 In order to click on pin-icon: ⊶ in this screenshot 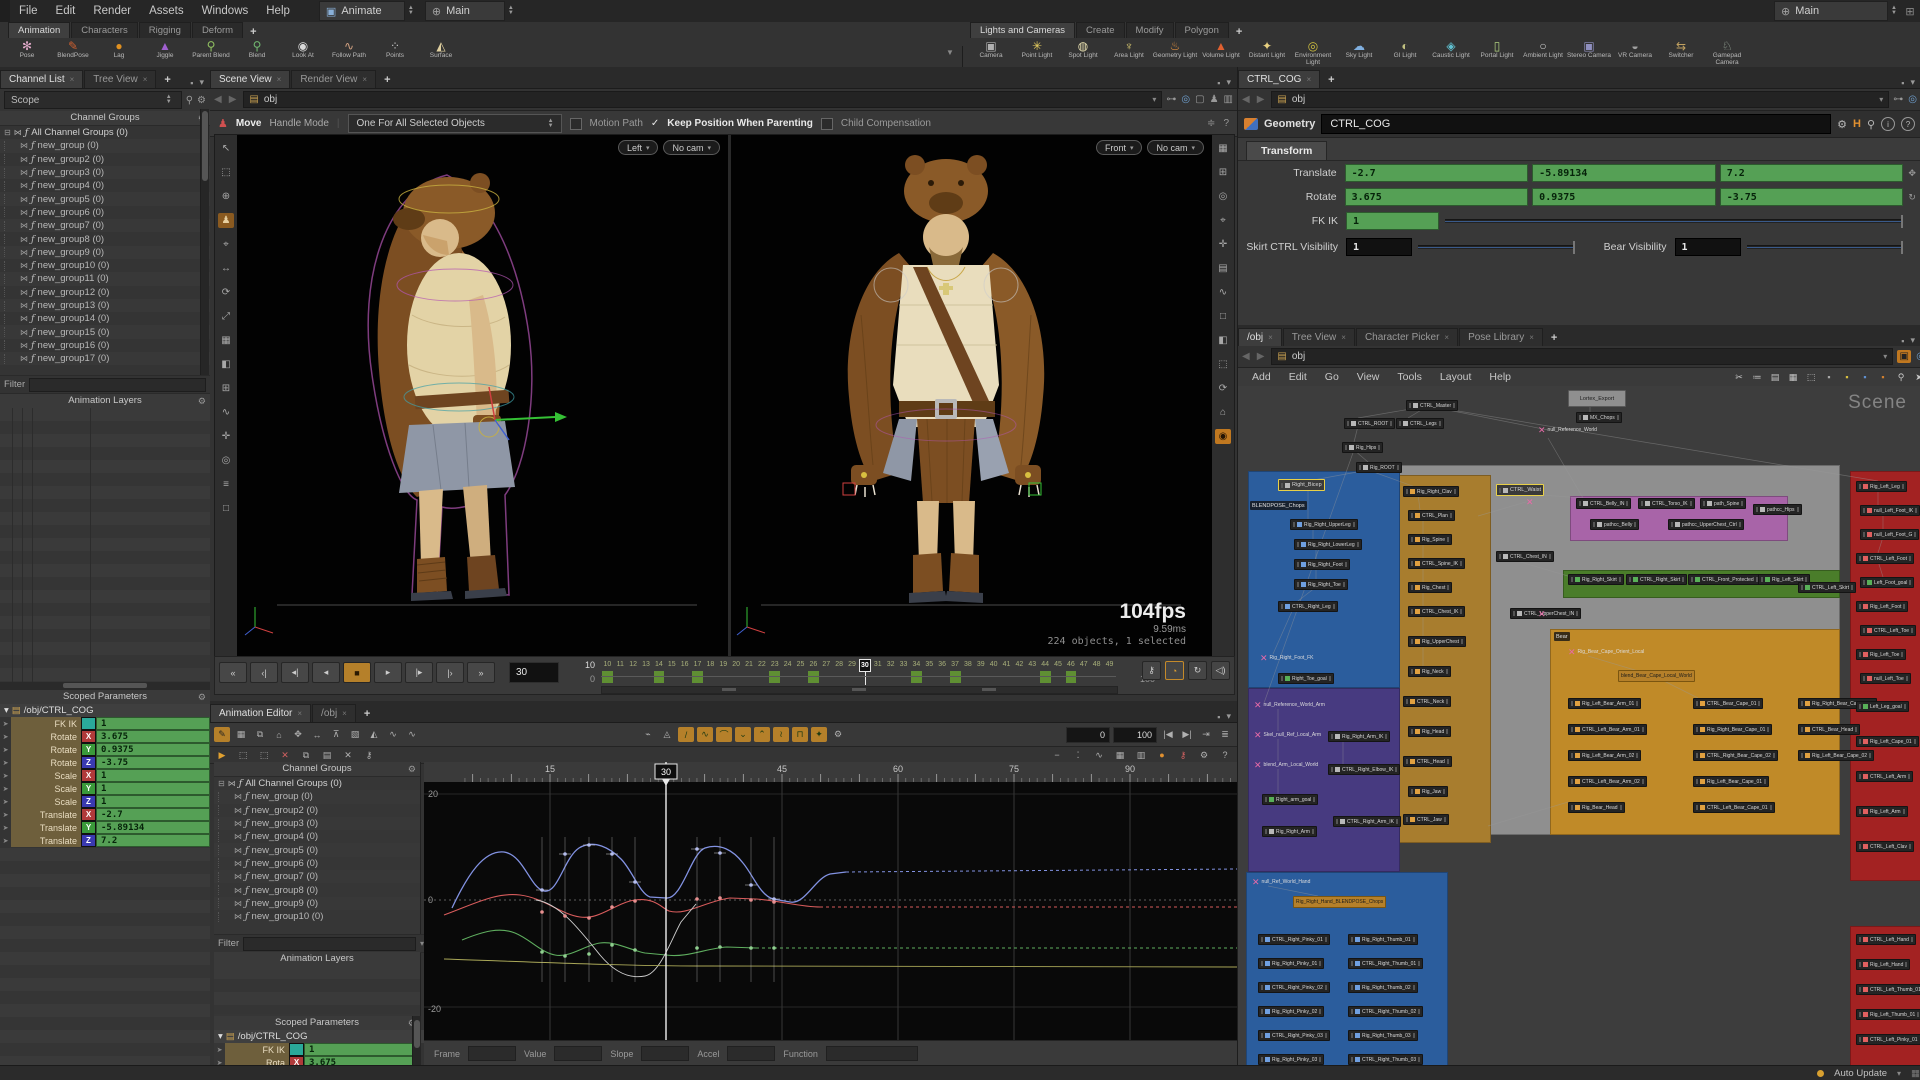, I will do `click(1171, 99)`.